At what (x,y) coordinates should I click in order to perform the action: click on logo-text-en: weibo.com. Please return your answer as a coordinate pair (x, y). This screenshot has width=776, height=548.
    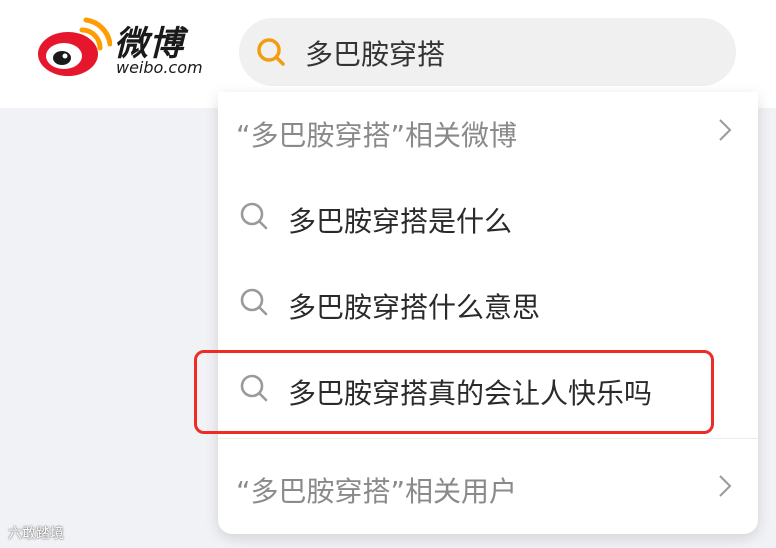
    Looking at the image, I should click on (159, 67).